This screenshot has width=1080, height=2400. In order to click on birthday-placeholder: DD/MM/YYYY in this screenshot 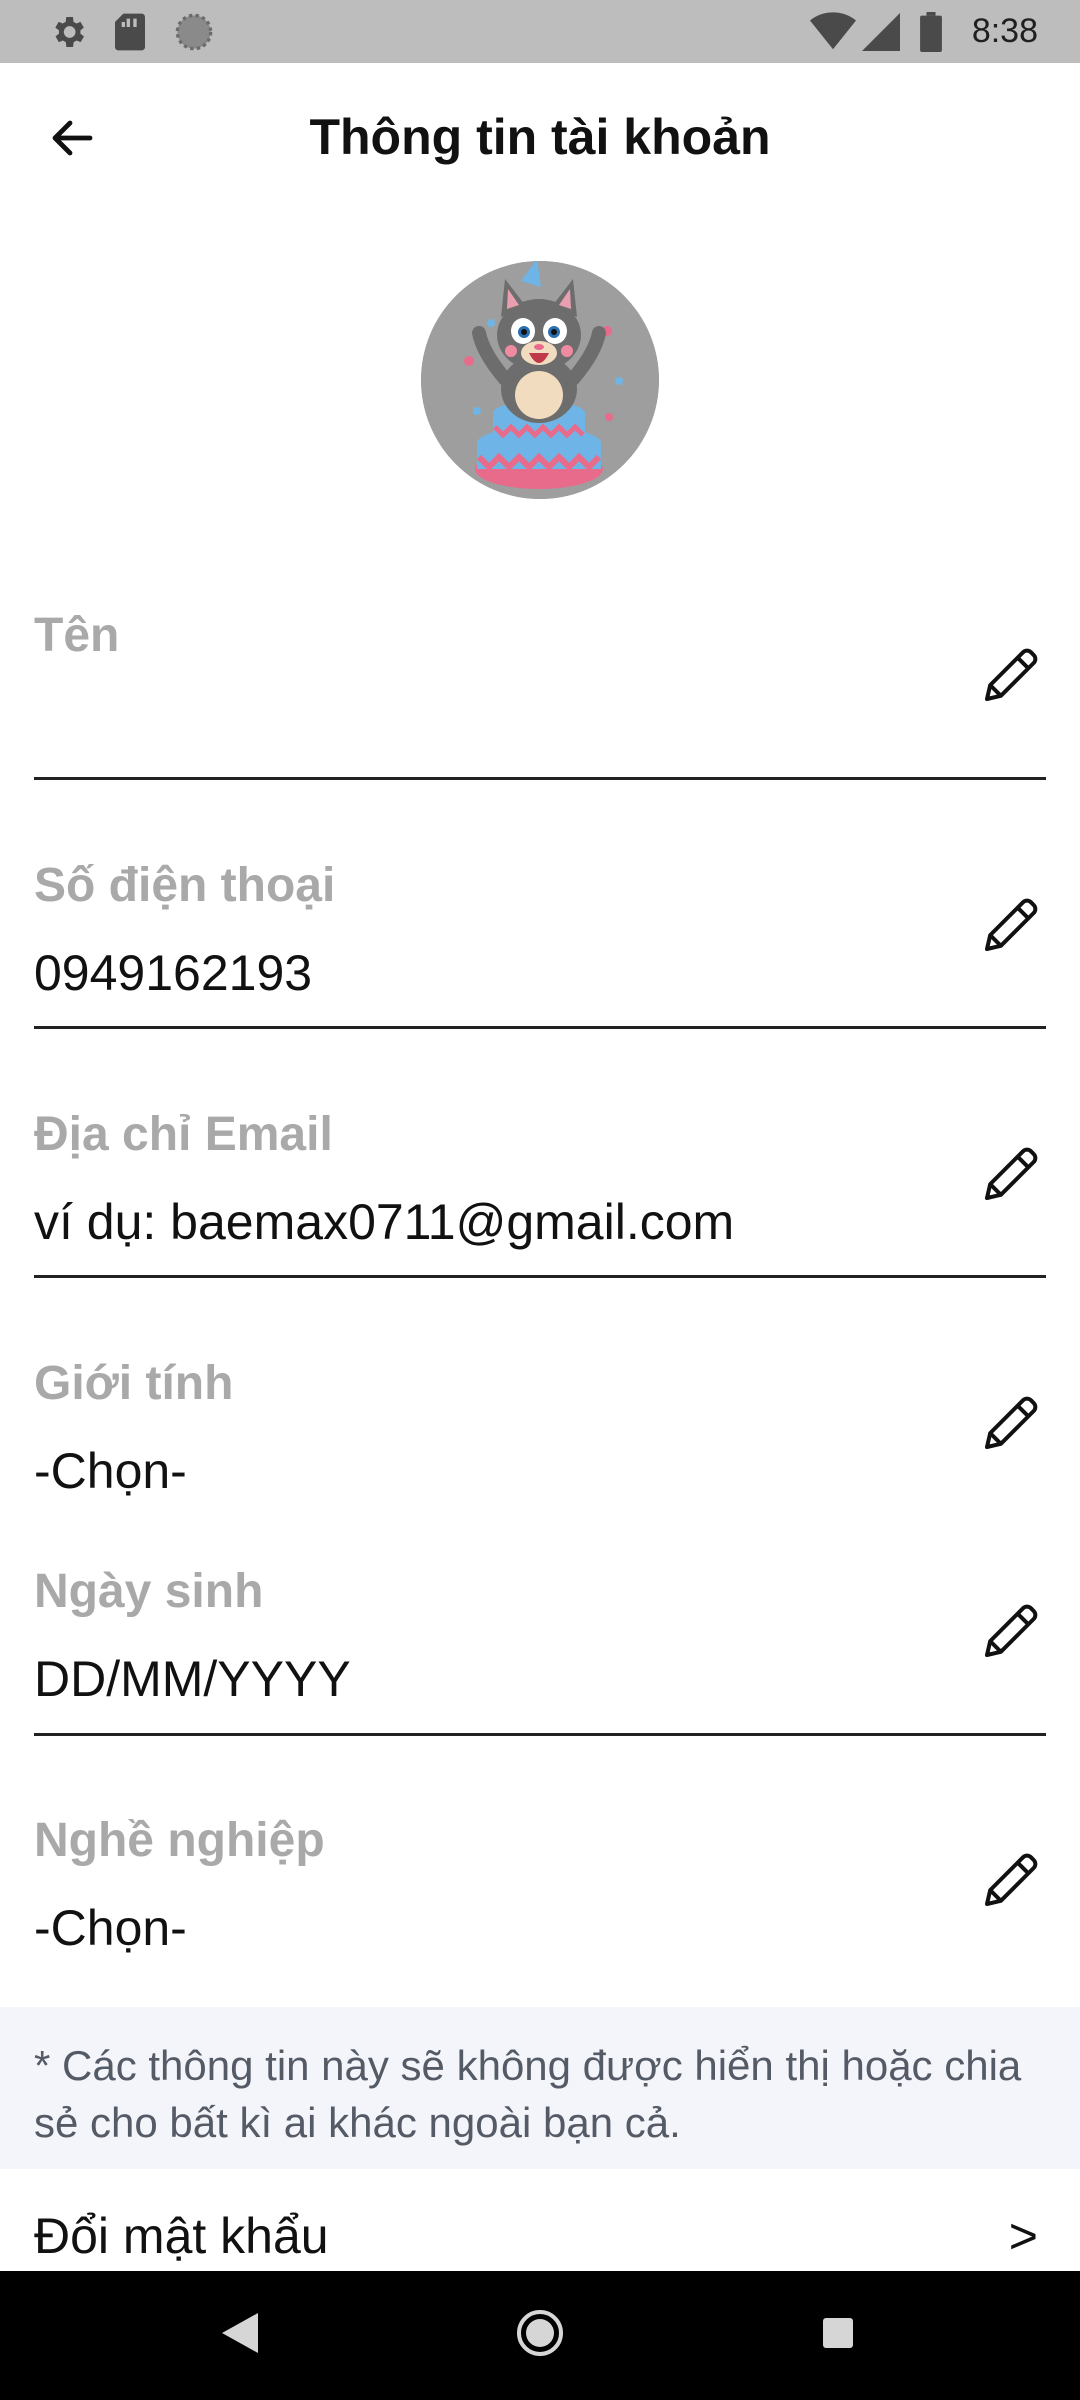, I will do `click(192, 1679)`.